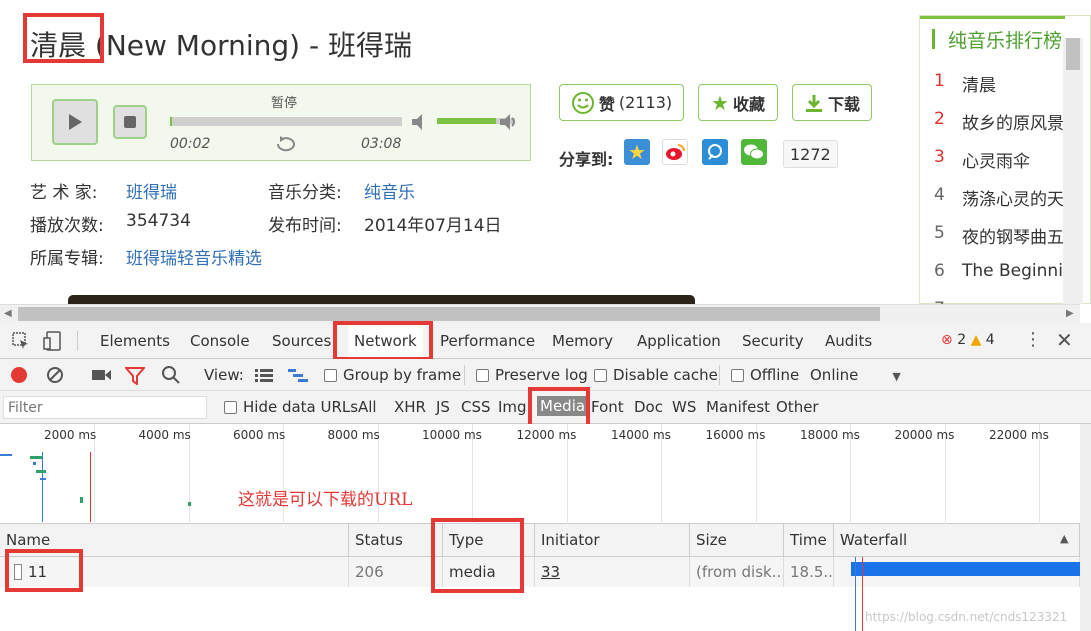  What do you see at coordinates (738, 102) in the screenshot?
I see `favorite-button: ★ 收藏` at bounding box center [738, 102].